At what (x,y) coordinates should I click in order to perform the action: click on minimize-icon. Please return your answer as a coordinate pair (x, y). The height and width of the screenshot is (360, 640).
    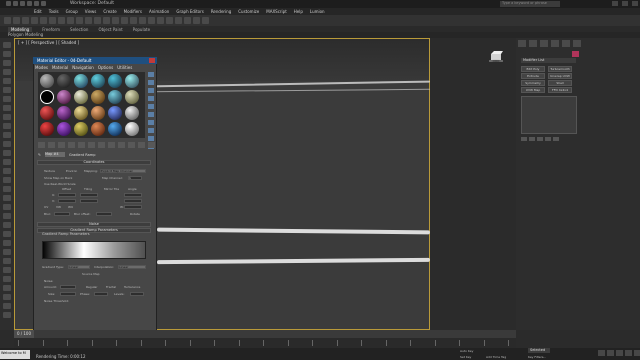
    Looking at the image, I should click on (615, 3).